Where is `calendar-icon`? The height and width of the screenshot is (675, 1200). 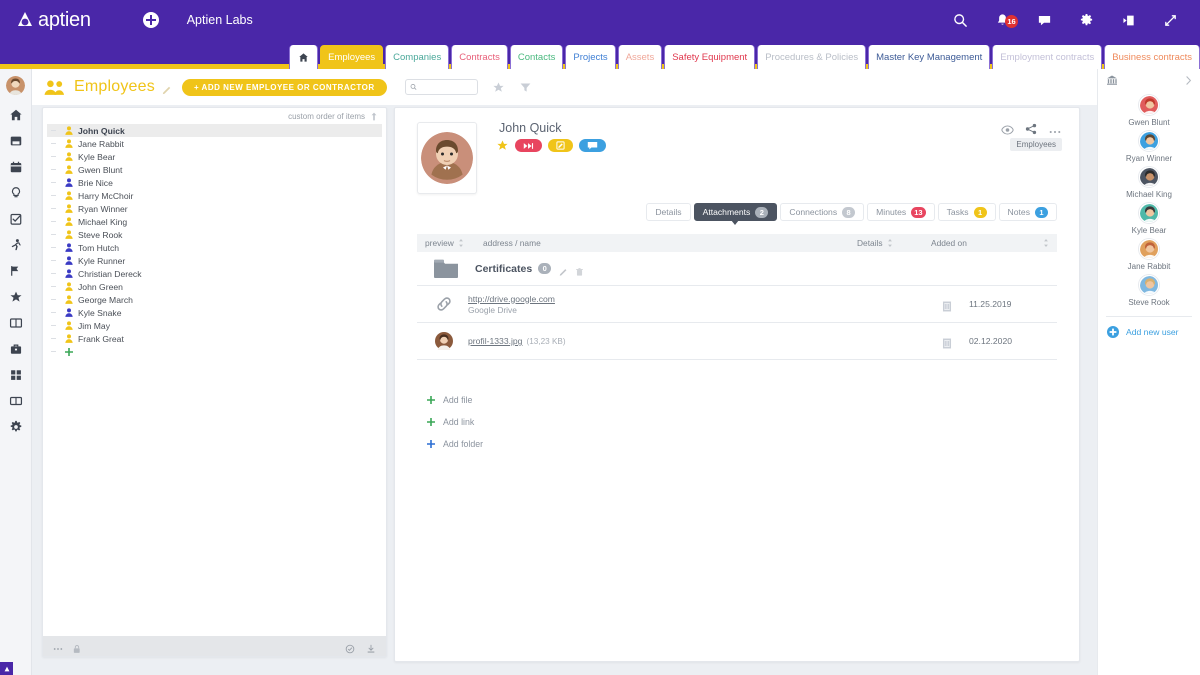
calendar-icon is located at coordinates (15, 166).